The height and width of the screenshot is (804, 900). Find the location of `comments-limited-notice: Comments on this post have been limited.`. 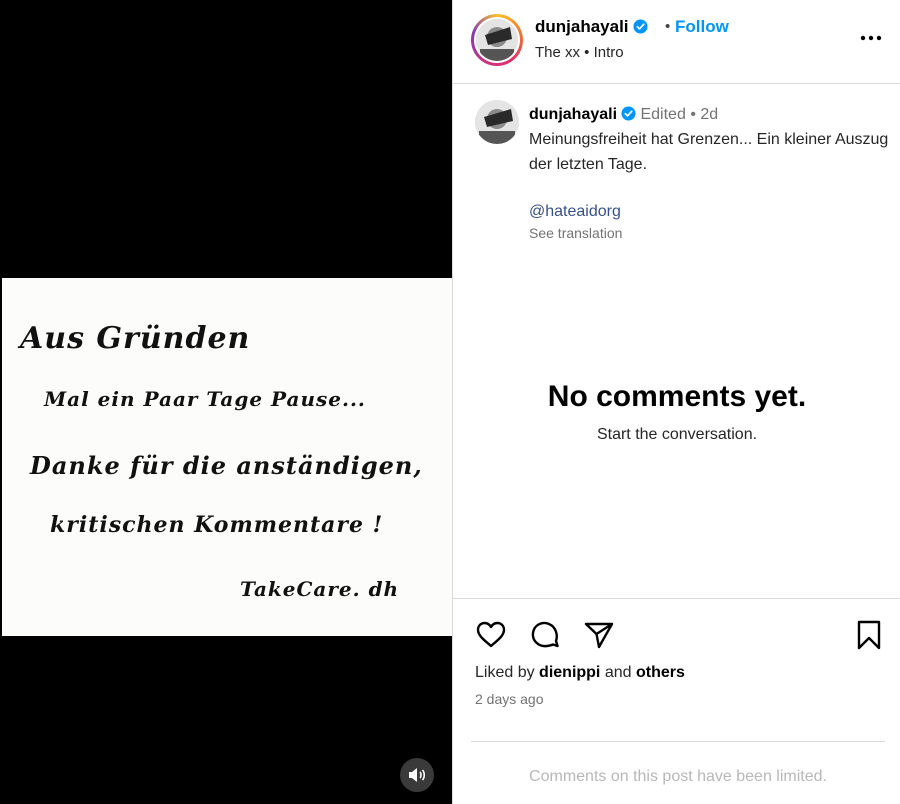

comments-limited-notice: Comments on this post have been limited. is located at coordinates (678, 772).